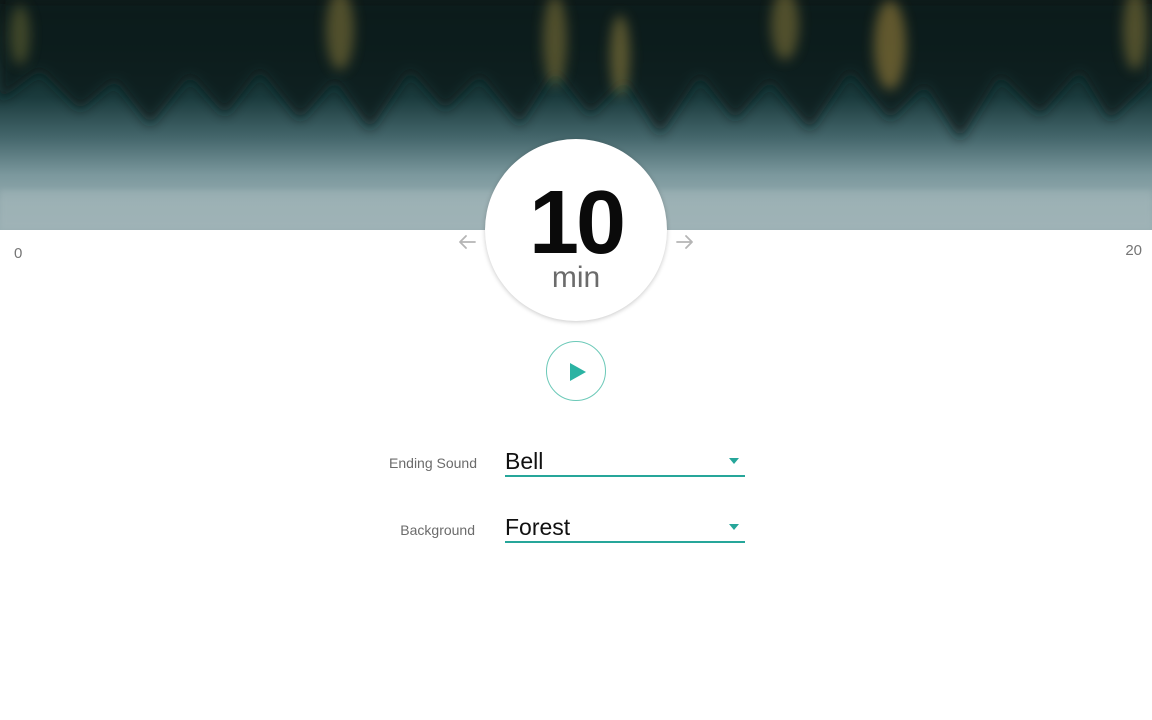 The height and width of the screenshot is (720, 1152). What do you see at coordinates (524, 461) in the screenshot?
I see `ending-sound-value: Bell` at bounding box center [524, 461].